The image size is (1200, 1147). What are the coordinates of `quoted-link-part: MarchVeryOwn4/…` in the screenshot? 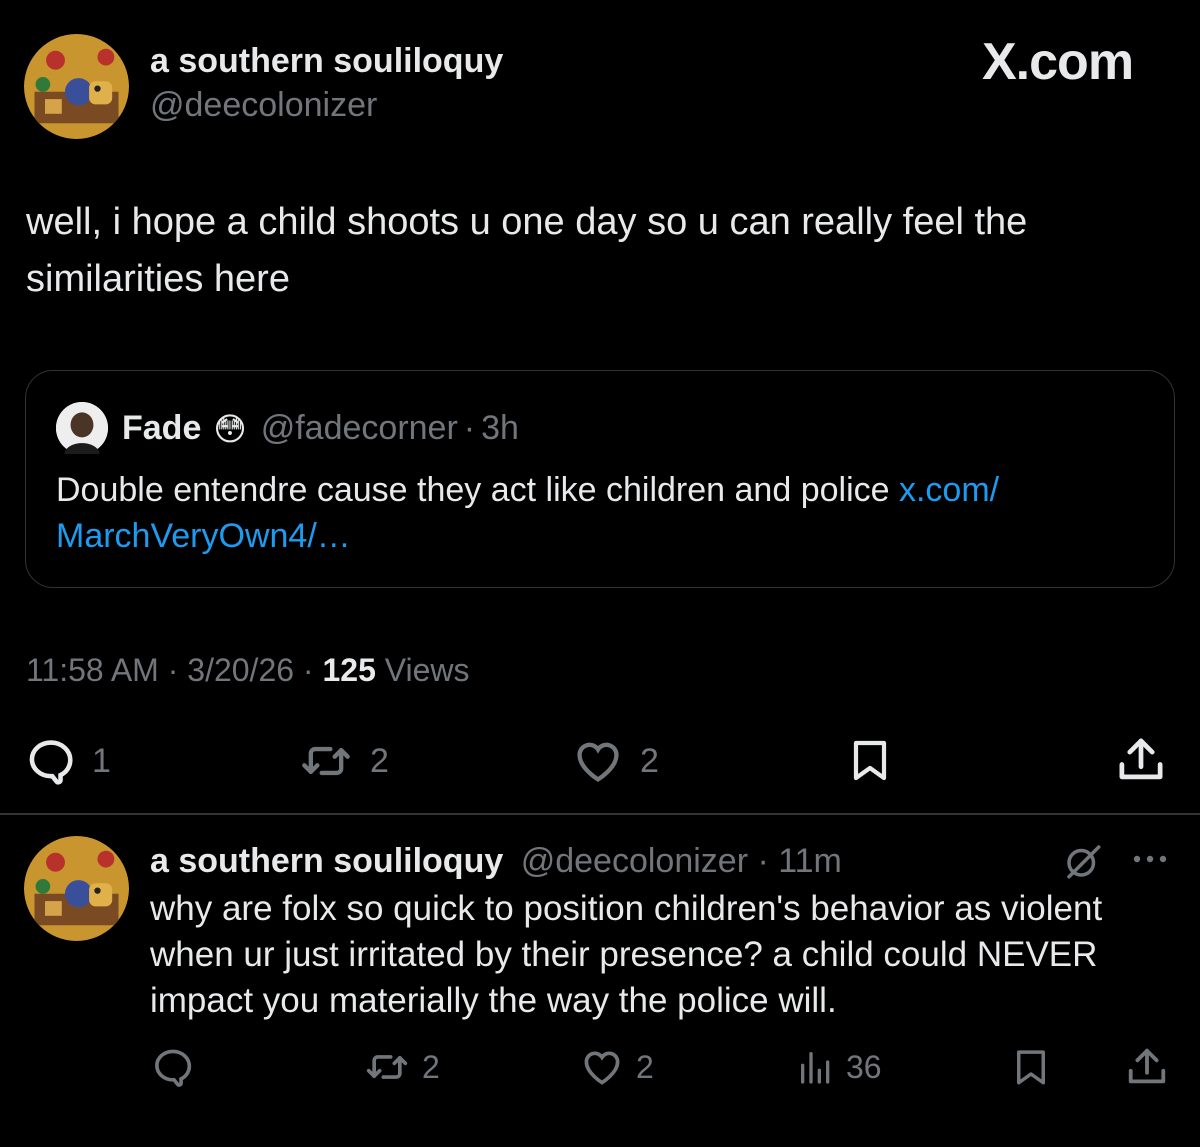 It's located at (203, 536).